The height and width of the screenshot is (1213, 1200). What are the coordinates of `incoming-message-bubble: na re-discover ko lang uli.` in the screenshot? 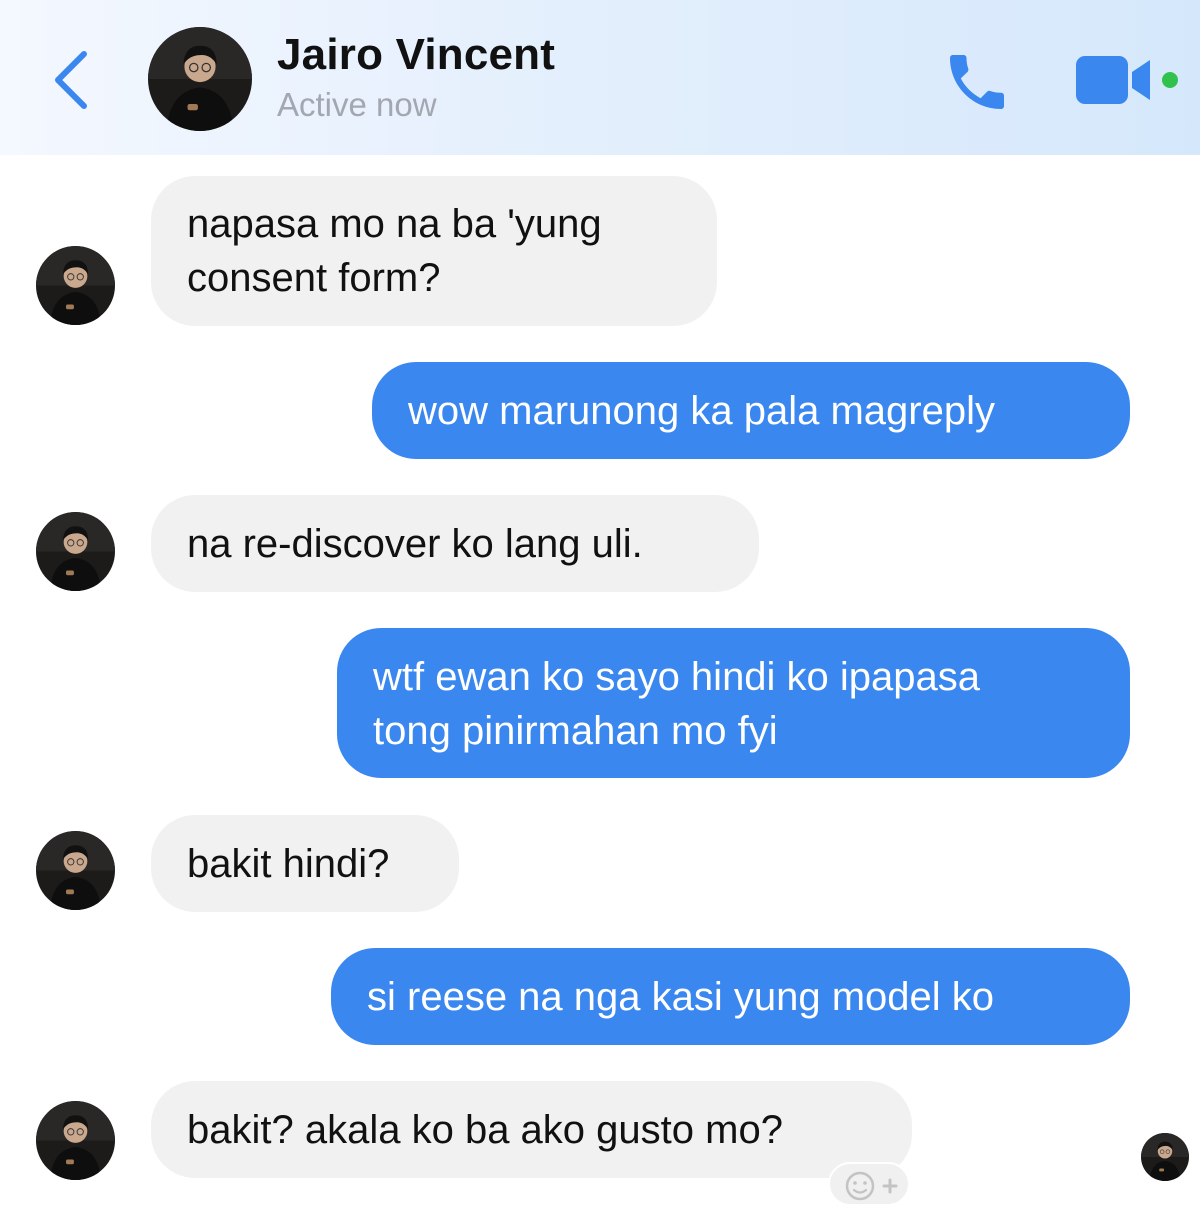 It's located at (455, 543).